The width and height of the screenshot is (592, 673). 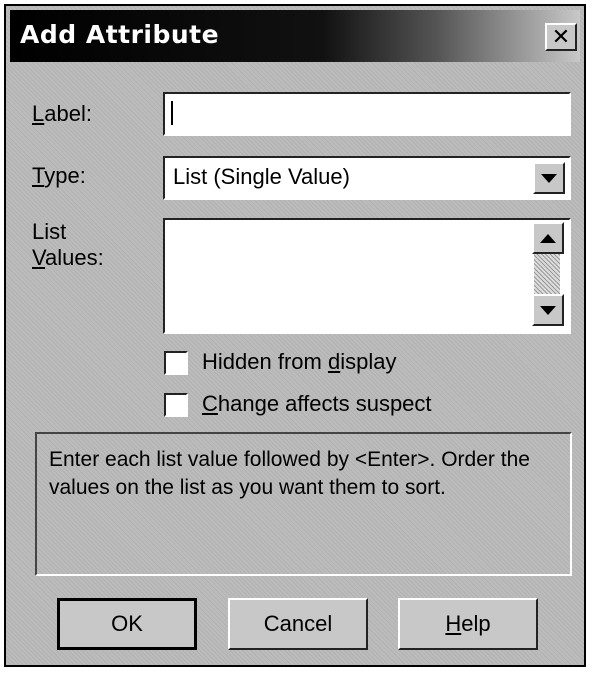 I want to click on type-select-value: List (Single Value), so click(x=261, y=176).